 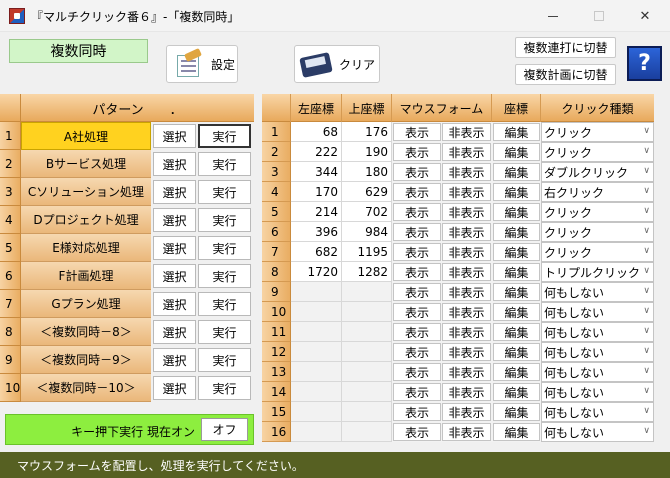 What do you see at coordinates (597, 172) in the screenshot?
I see `click-type-select: ダブルクリック ∨` at bounding box center [597, 172].